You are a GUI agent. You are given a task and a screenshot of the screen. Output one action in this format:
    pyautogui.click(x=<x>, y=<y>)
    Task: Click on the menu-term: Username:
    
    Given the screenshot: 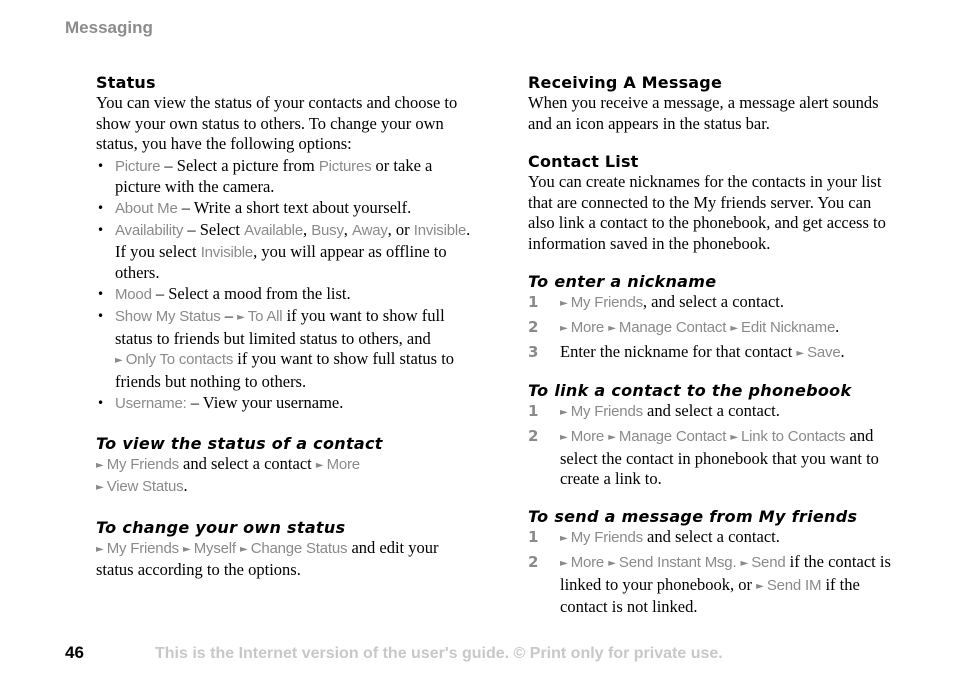 What is the action you would take?
    pyautogui.click(x=151, y=403)
    